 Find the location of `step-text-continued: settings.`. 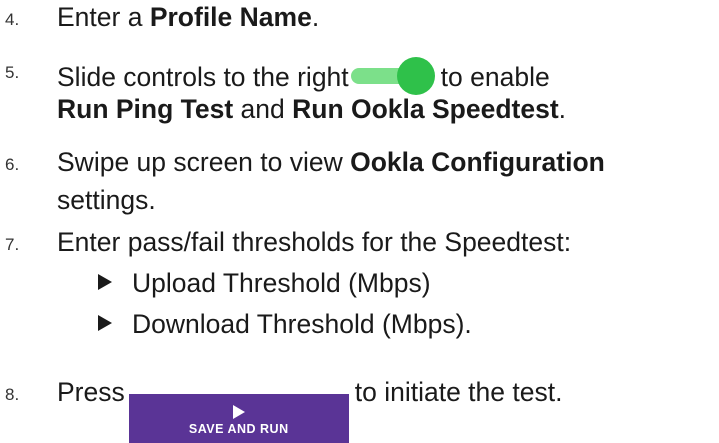

step-text-continued: settings. is located at coordinates (106, 200).